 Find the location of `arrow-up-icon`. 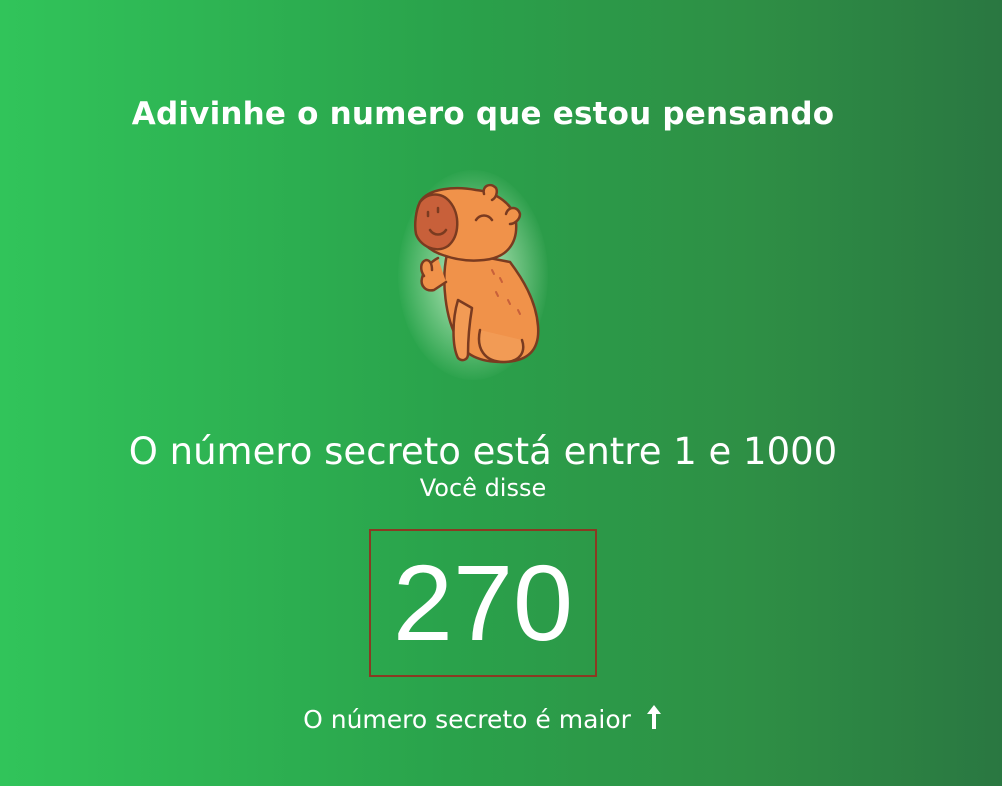

arrow-up-icon is located at coordinates (653, 717).